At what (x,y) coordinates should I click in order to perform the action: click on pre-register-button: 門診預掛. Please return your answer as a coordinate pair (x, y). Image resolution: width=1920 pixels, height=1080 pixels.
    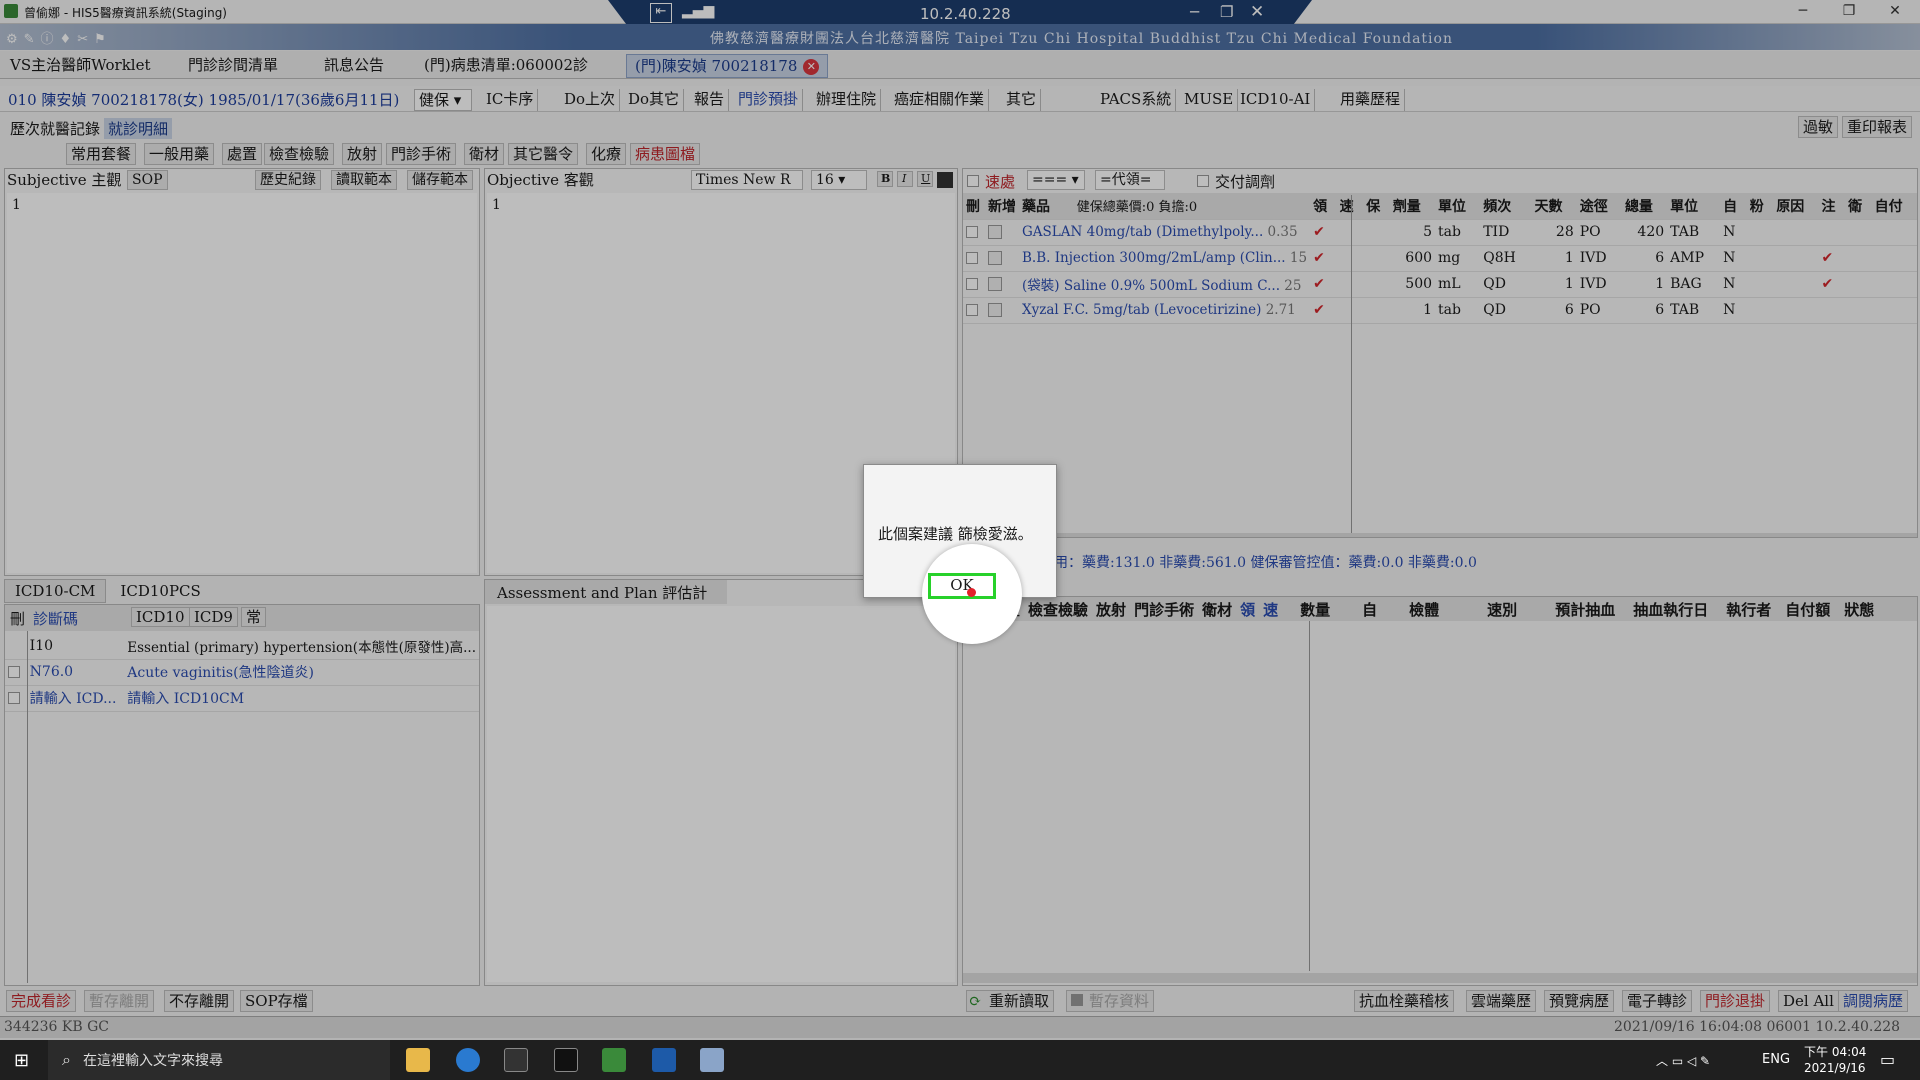
    Looking at the image, I should click on (769, 100).